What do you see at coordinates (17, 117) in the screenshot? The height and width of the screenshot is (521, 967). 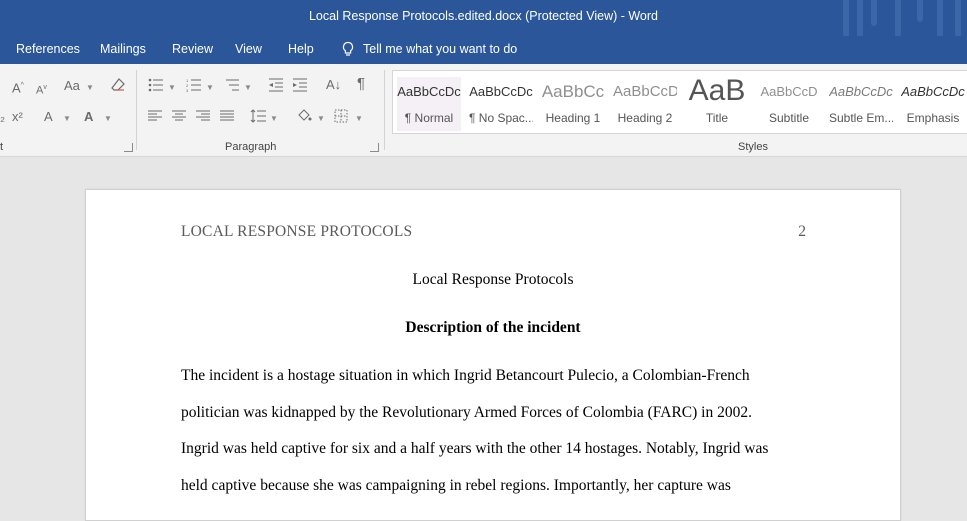 I see `superscript-icon: x²` at bounding box center [17, 117].